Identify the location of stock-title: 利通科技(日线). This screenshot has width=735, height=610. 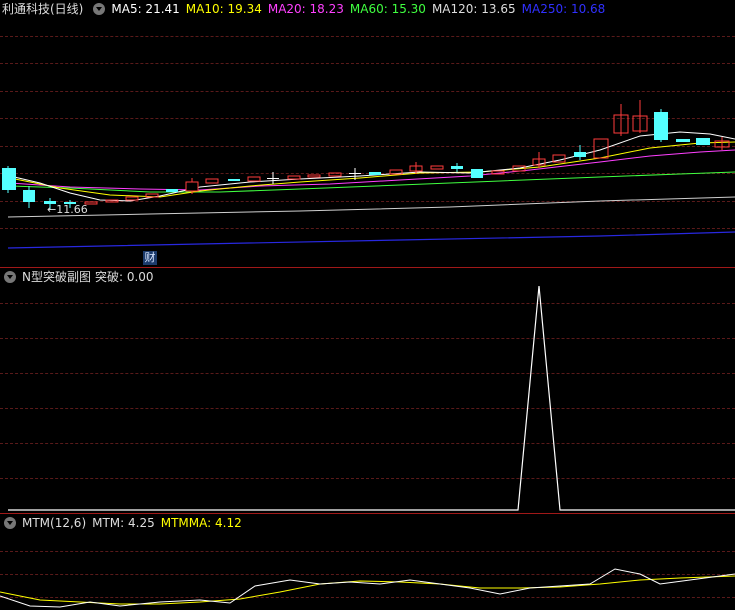
(43, 9).